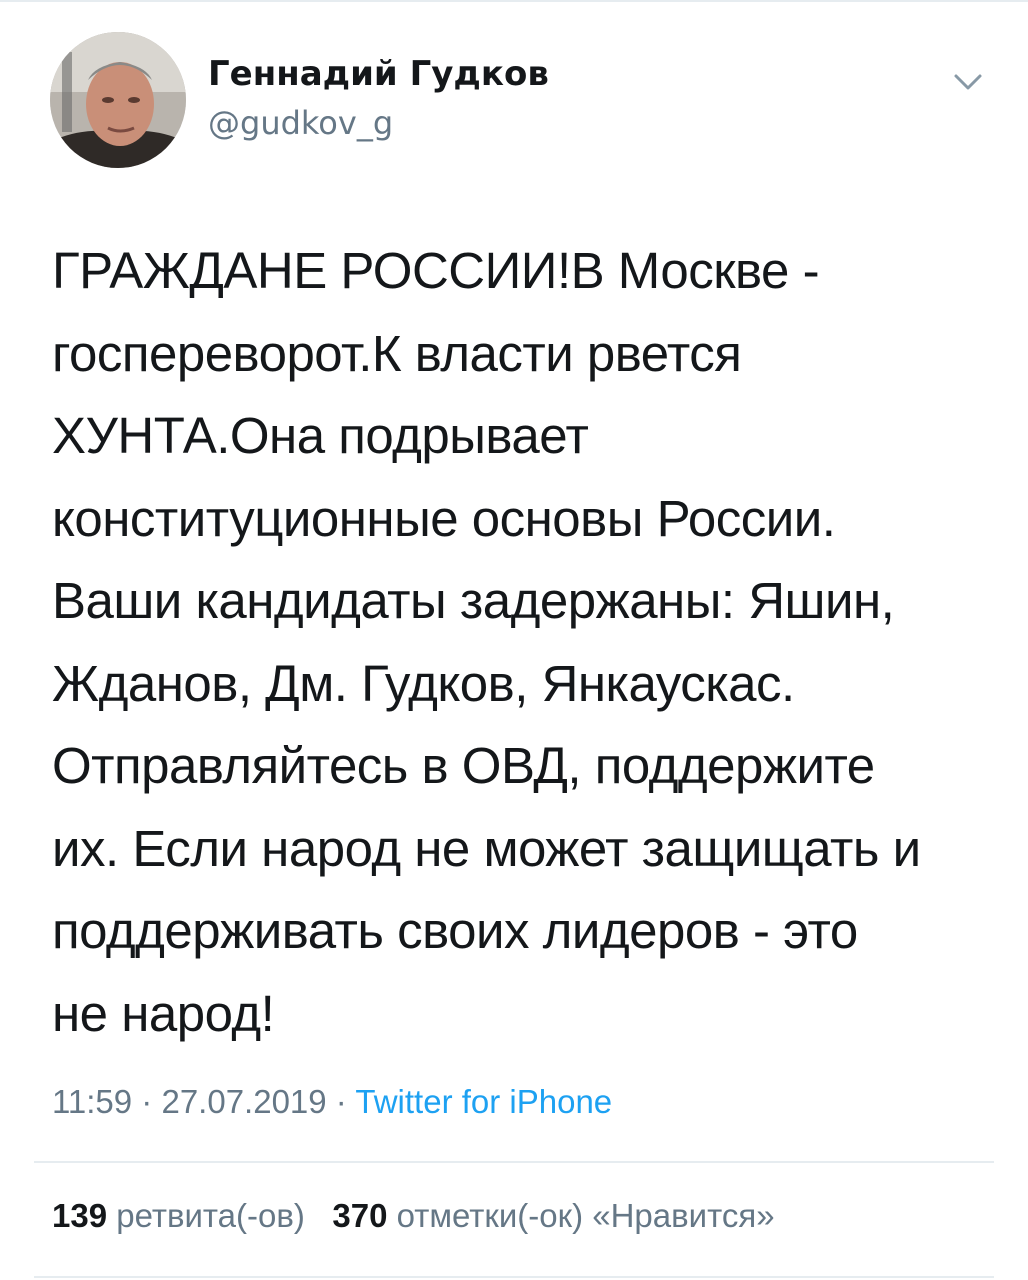 Image resolution: width=1028 pixels, height=1280 pixels. Describe the element at coordinates (210, 1215) in the screenshot. I see `retweets-label: ретвита(-ов)` at that location.